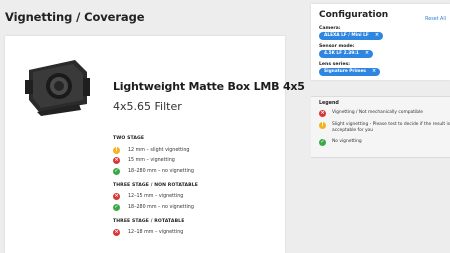  Describe the element at coordinates (329, 103) in the screenshot. I see `legend-title: Legend` at that location.